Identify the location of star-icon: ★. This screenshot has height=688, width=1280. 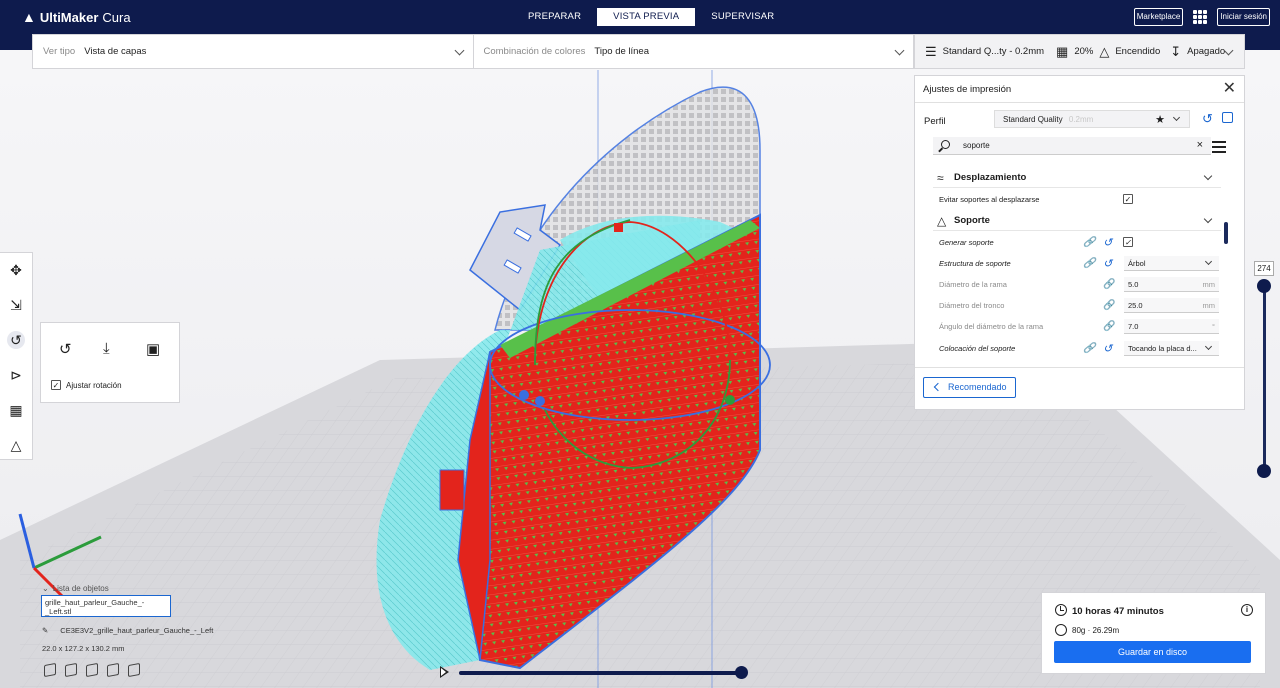
(1160, 120).